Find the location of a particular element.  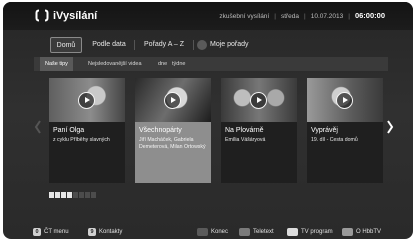

show-card: Paní Olga z cyklu Příběhy slavných is located at coordinates (87, 130).